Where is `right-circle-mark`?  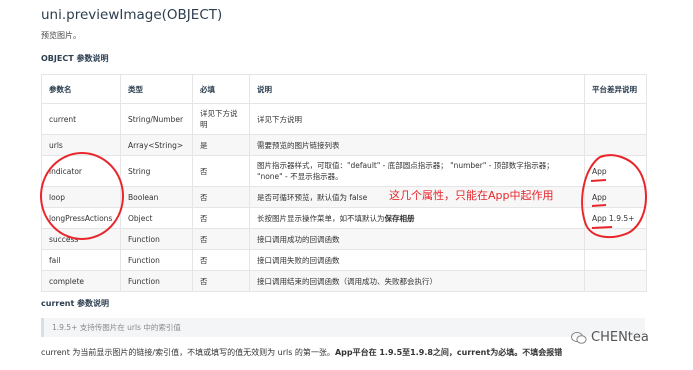 right-circle-mark is located at coordinates (614, 196).